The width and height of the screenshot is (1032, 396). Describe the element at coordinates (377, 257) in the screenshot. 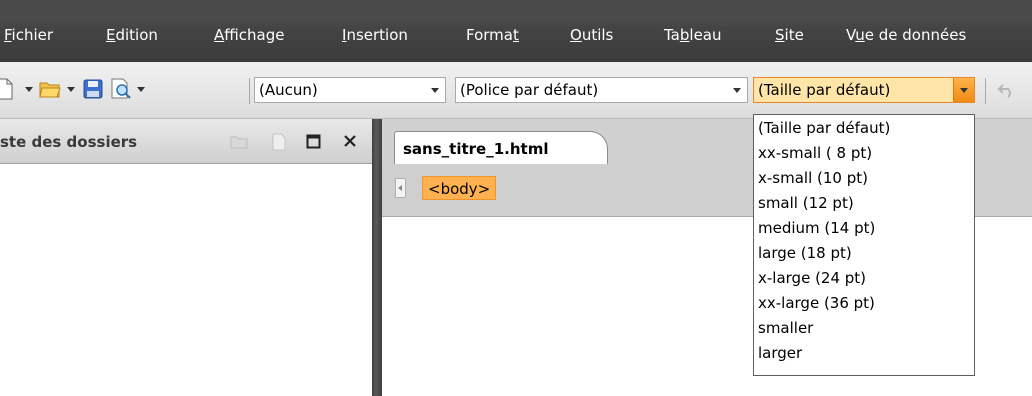

I see `panel-splitter` at that location.